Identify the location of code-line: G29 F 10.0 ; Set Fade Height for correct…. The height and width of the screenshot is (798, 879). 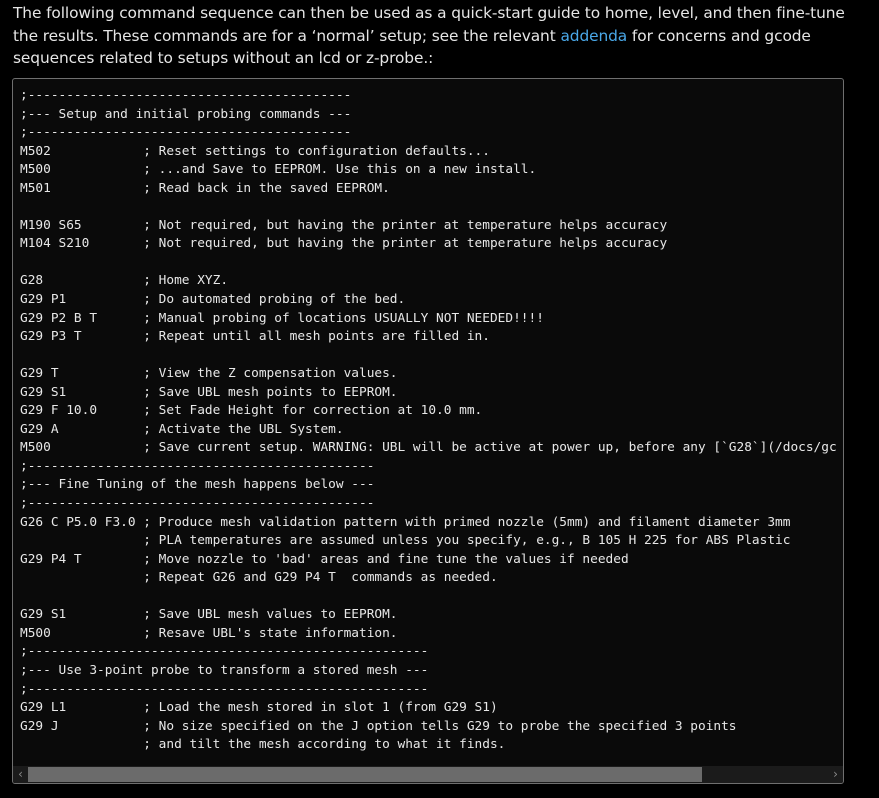
(251, 411).